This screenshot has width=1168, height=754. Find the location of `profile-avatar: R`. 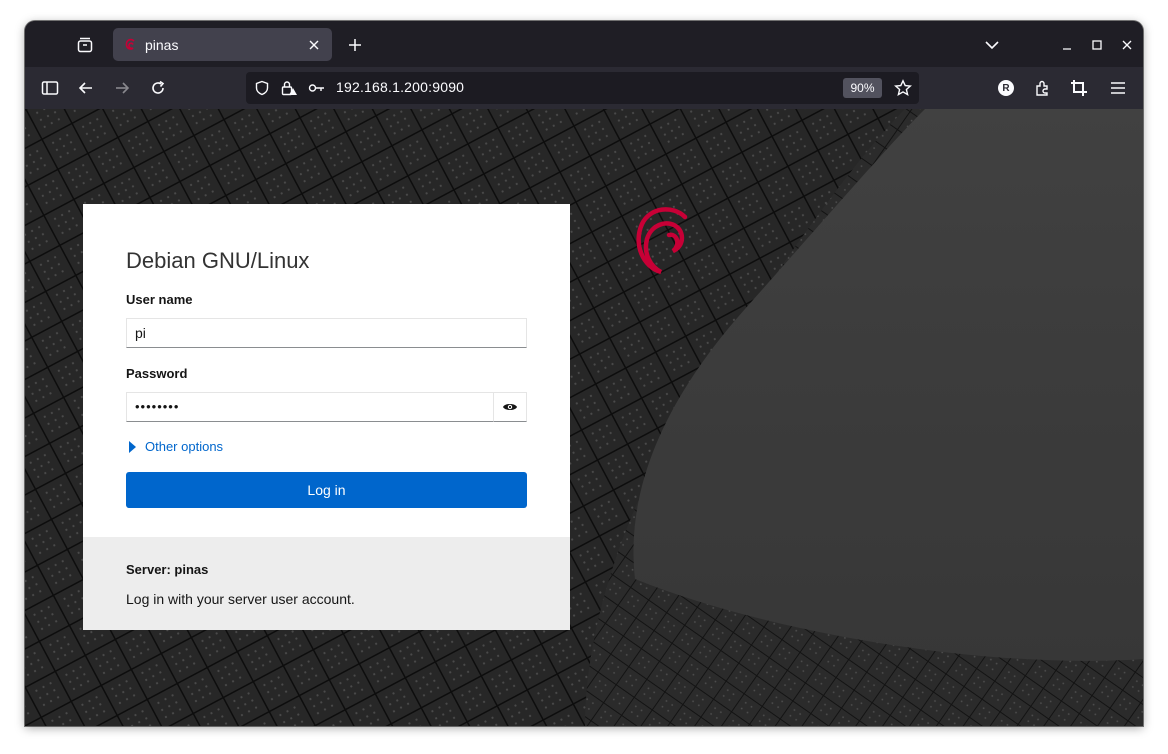

profile-avatar: R is located at coordinates (1006, 88).